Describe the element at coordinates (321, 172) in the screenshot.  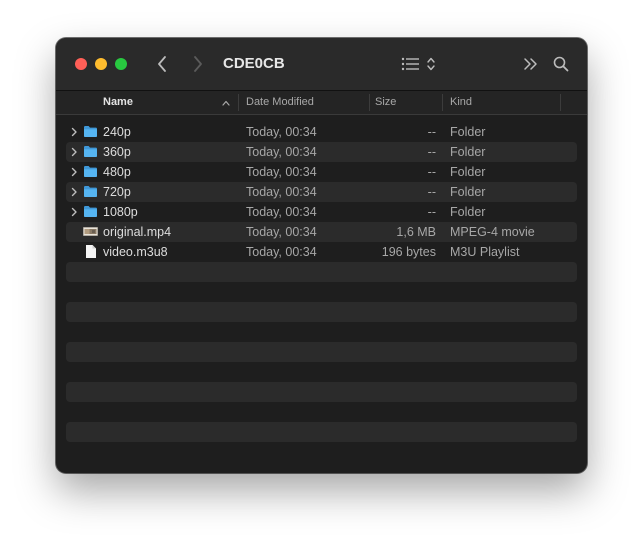
I see `file-row: 480p Today, 00:34 -- Folder` at that location.